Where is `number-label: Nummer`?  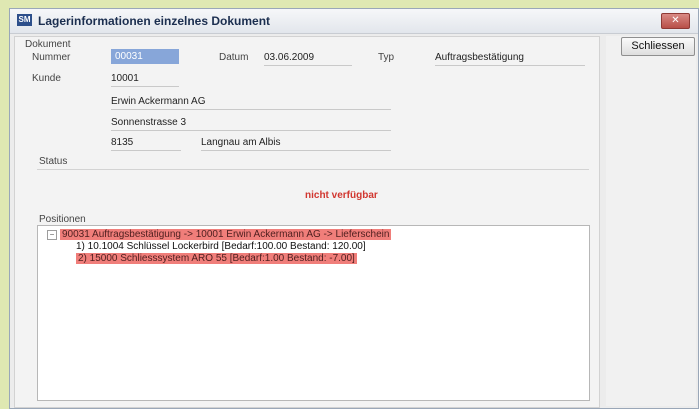 number-label: Nummer is located at coordinates (51, 57).